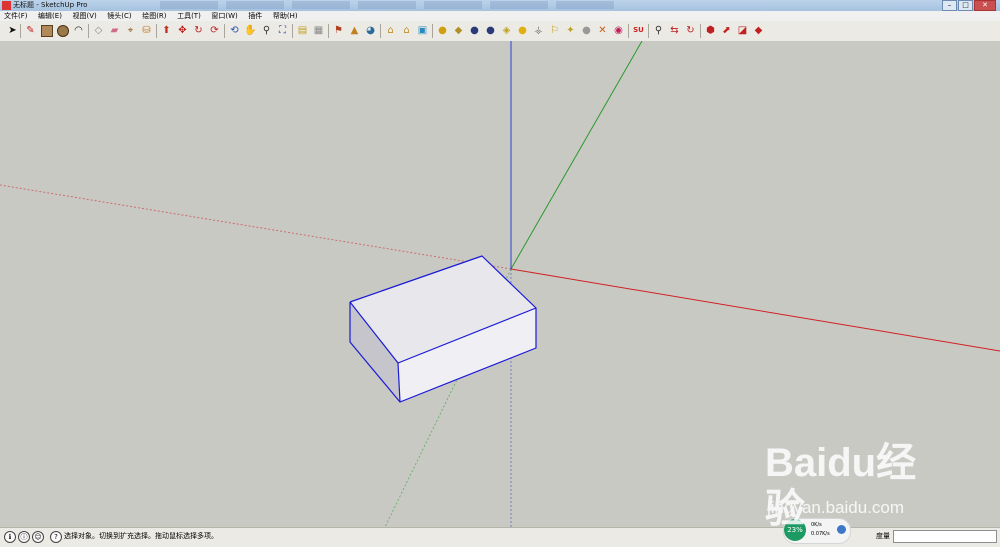 The image size is (1000, 547). What do you see at coordinates (6, 5) in the screenshot?
I see `sketchup-app-icon` at bounding box center [6, 5].